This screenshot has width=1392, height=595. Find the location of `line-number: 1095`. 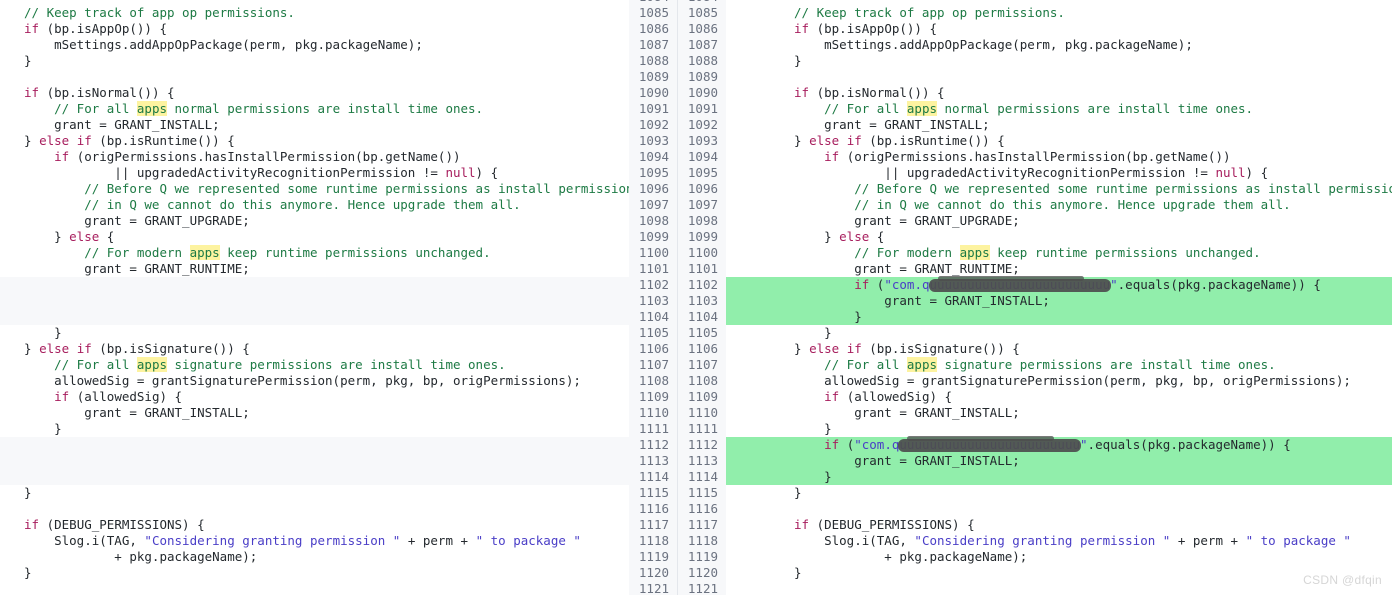

line-number: 1095 is located at coordinates (702, 173).